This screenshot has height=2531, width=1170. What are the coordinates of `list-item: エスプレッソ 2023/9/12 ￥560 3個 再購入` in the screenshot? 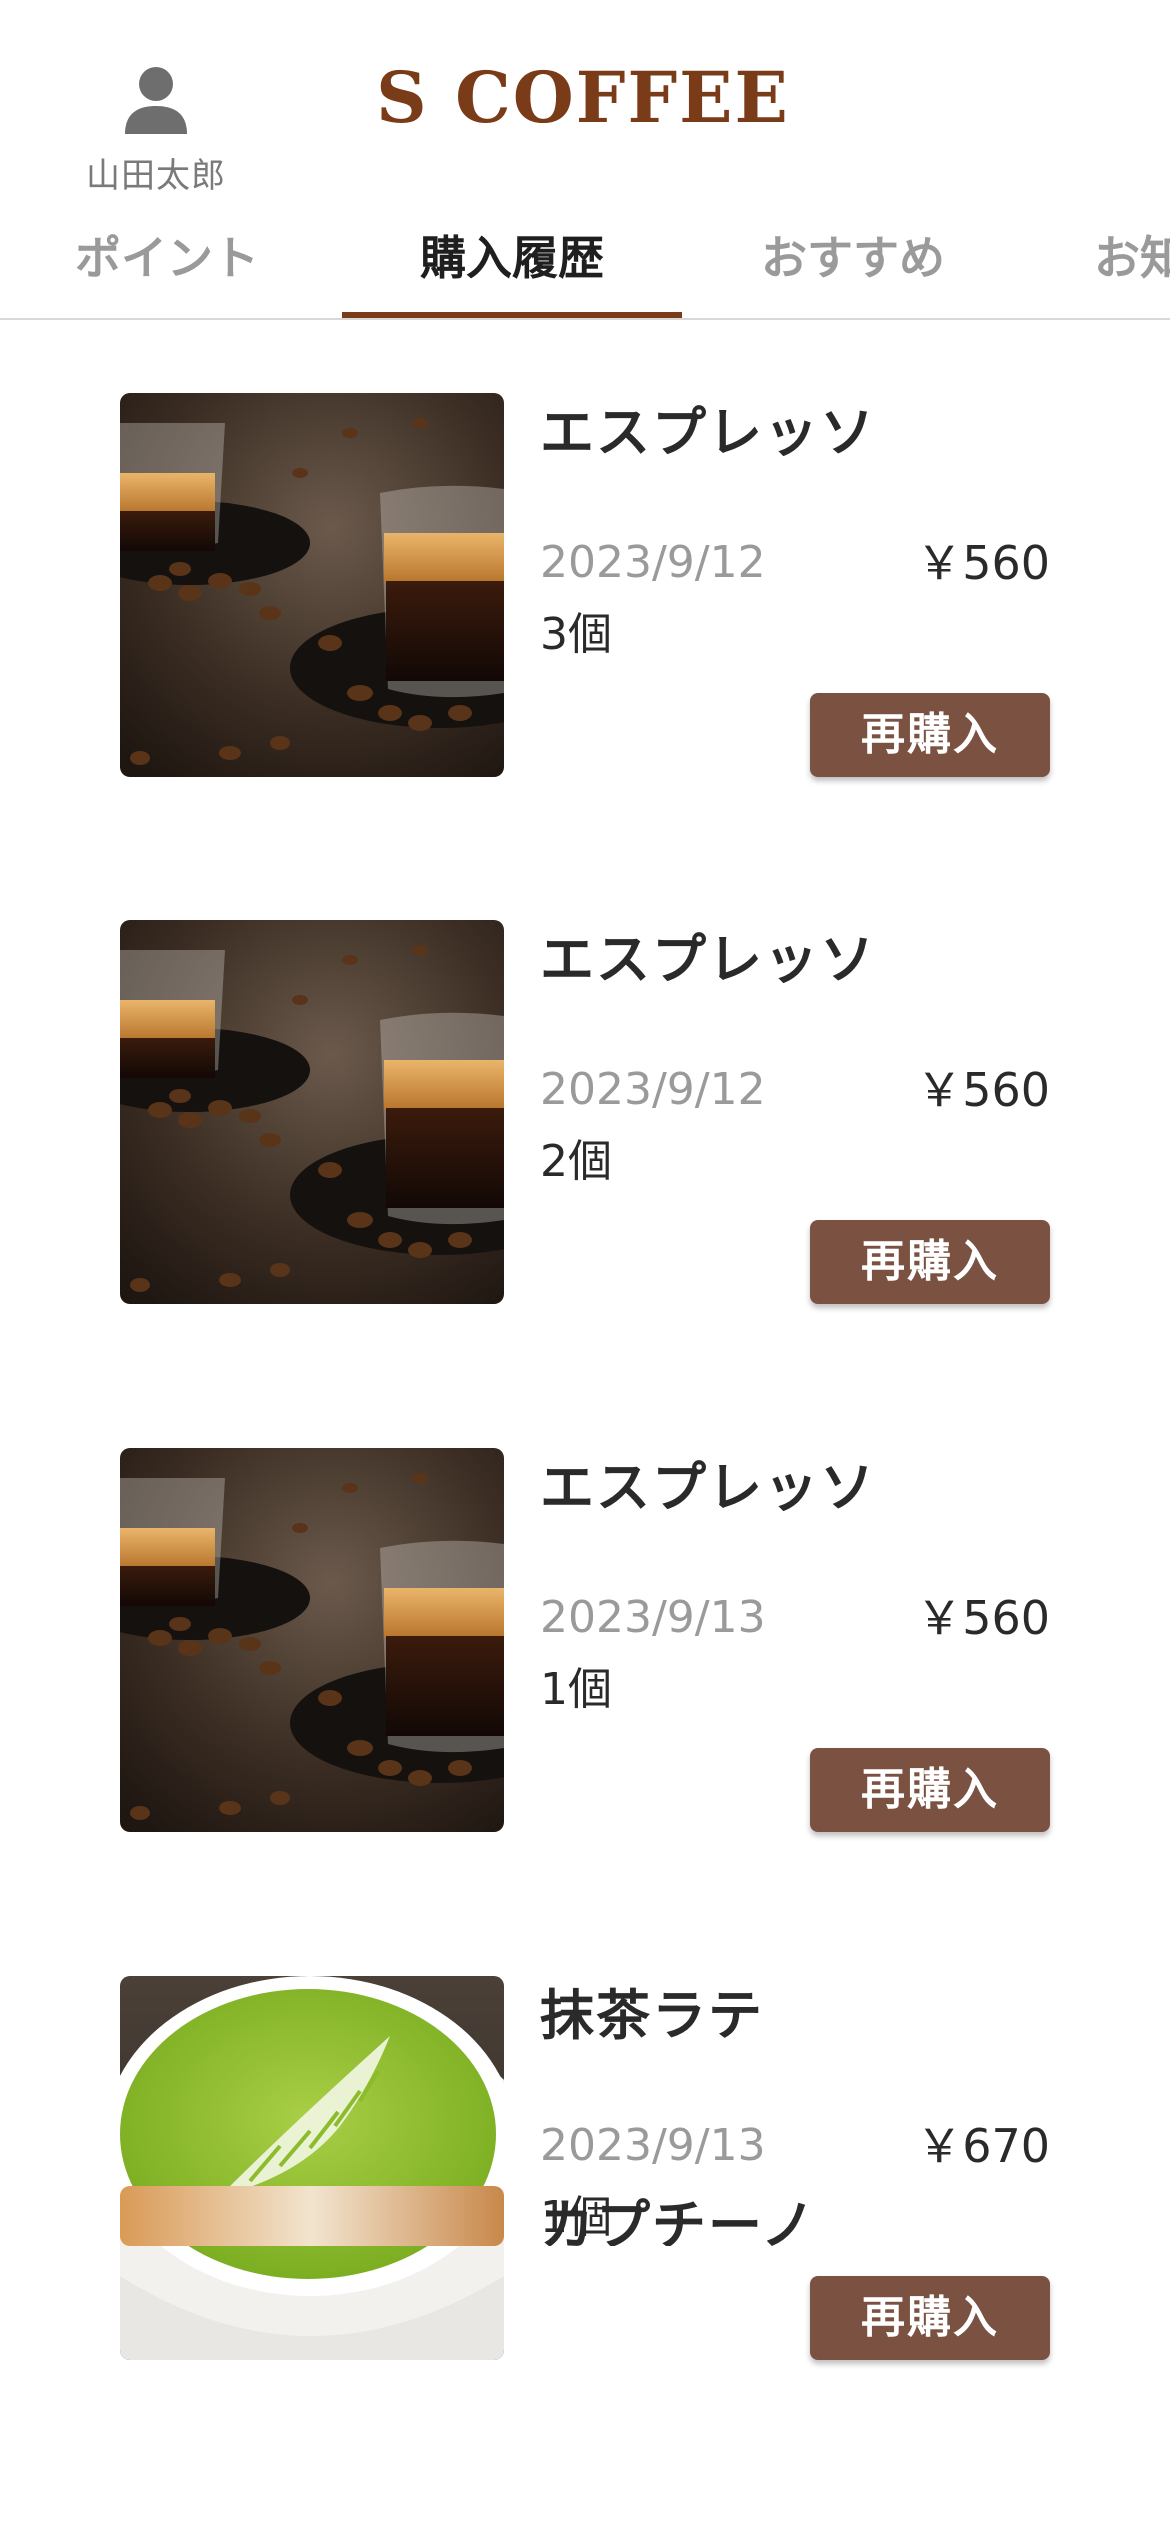 It's located at (585, 585).